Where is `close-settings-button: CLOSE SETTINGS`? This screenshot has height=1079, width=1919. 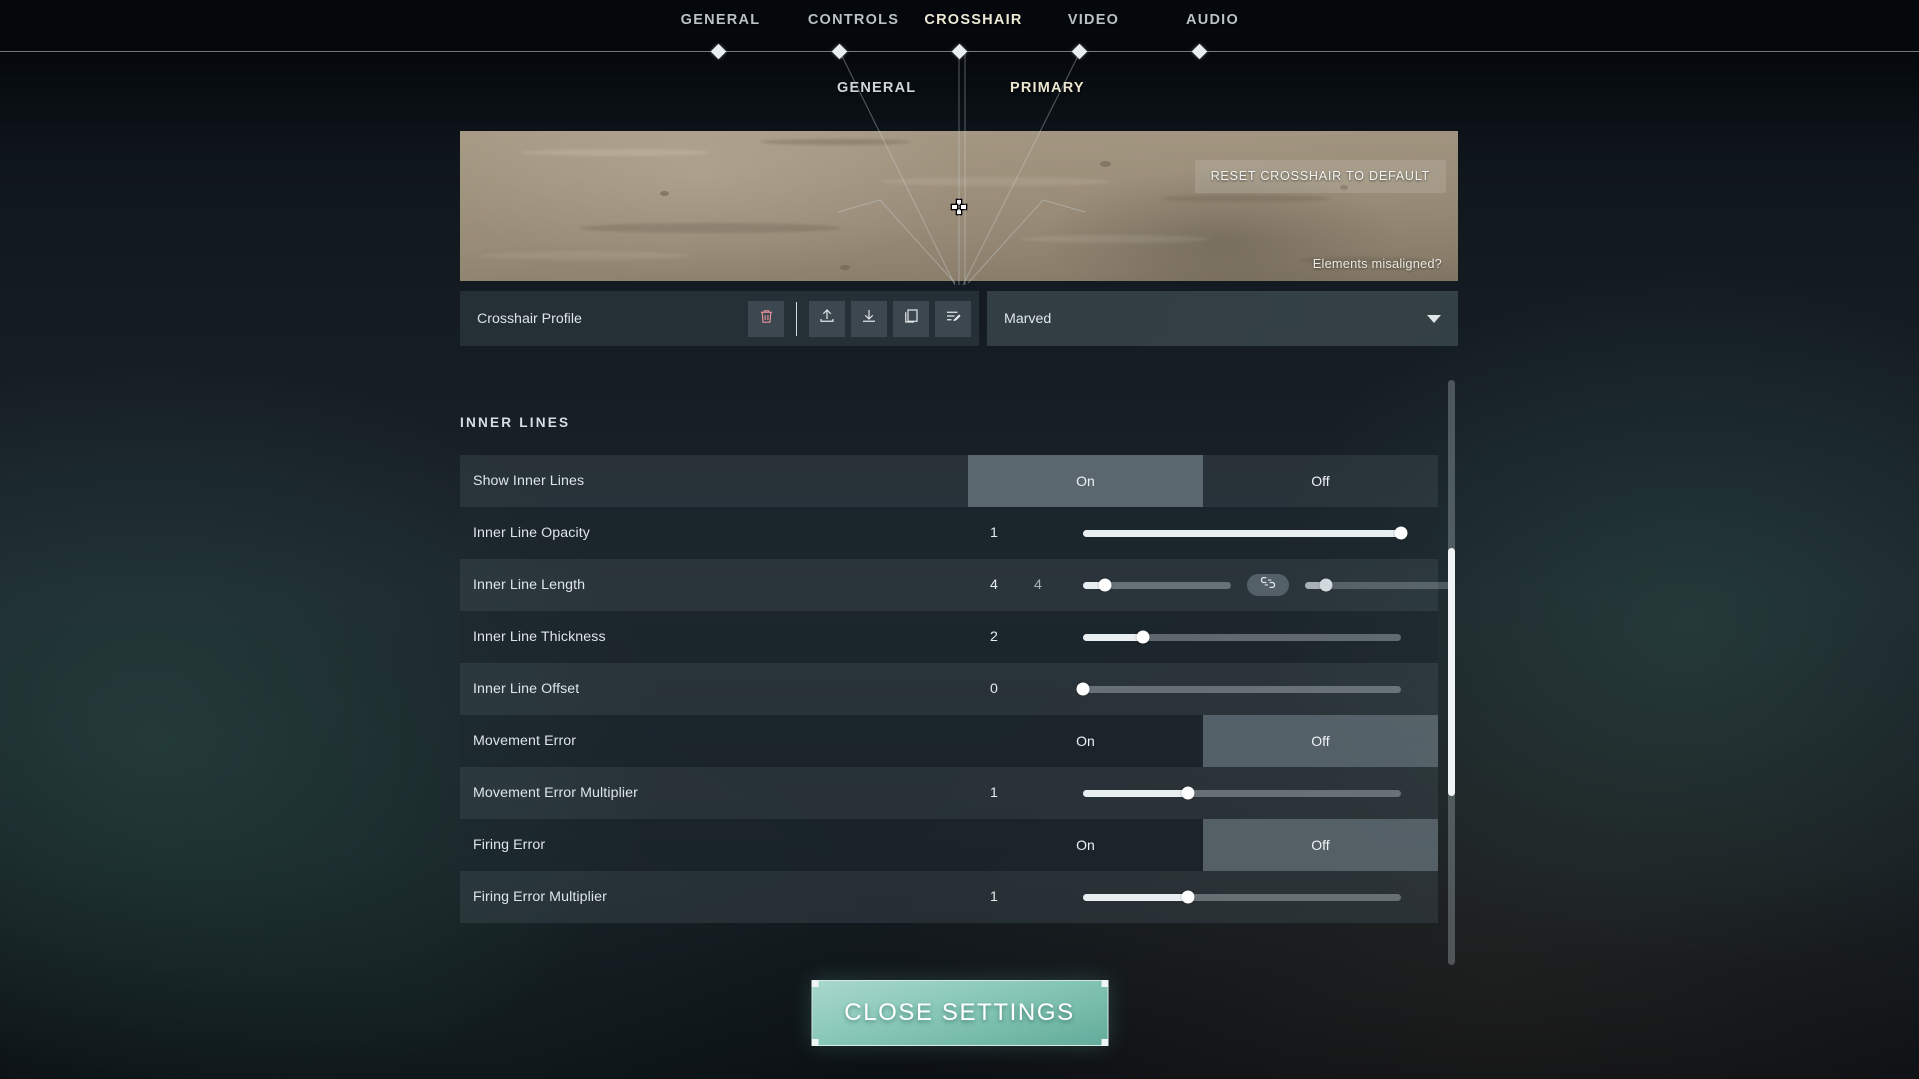
close-settings-button: CLOSE SETTINGS is located at coordinates (959, 1013).